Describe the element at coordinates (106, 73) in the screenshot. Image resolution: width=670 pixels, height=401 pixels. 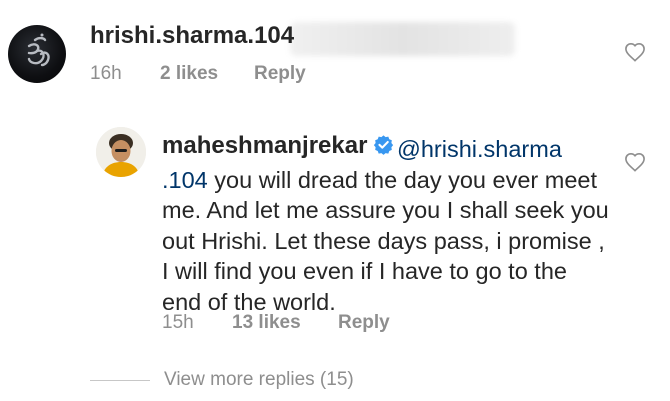
I see `comment-time: 16h` at that location.